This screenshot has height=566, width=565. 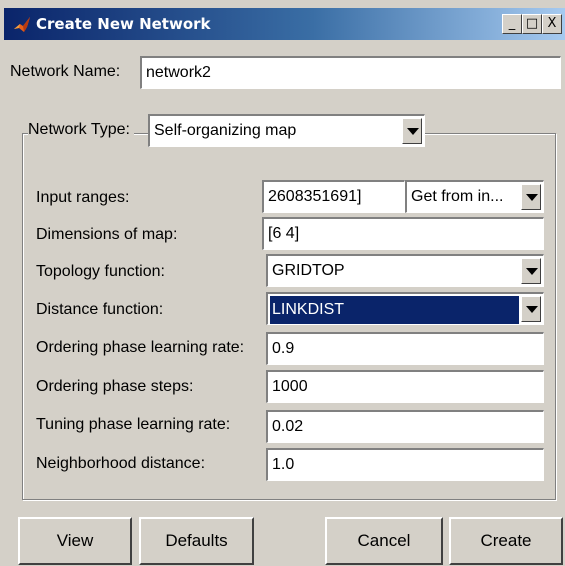 What do you see at coordinates (405, 386) in the screenshot?
I see `ordering-steps-field: 1000` at bounding box center [405, 386].